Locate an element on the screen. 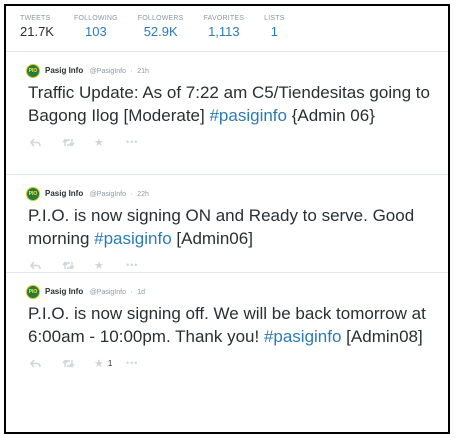 This screenshot has height=438, width=456. stat-tweets: TWEETS 21.7K is located at coordinates (37, 27).